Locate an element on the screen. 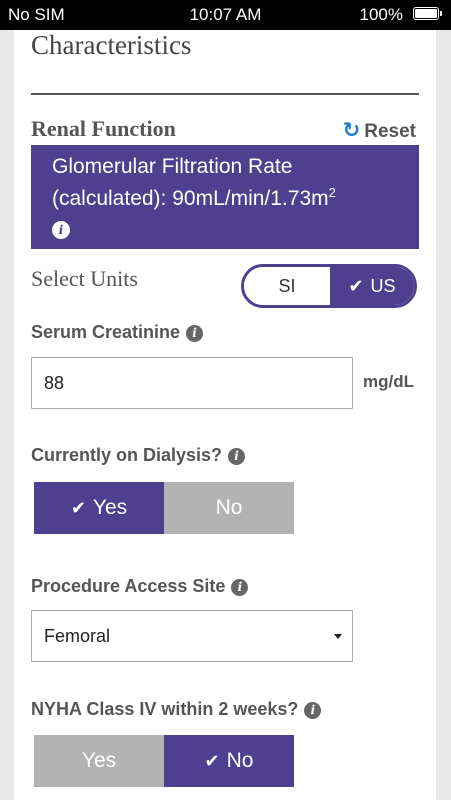 The height and width of the screenshot is (800, 451). select-units-label: Select Units is located at coordinates (84, 278).